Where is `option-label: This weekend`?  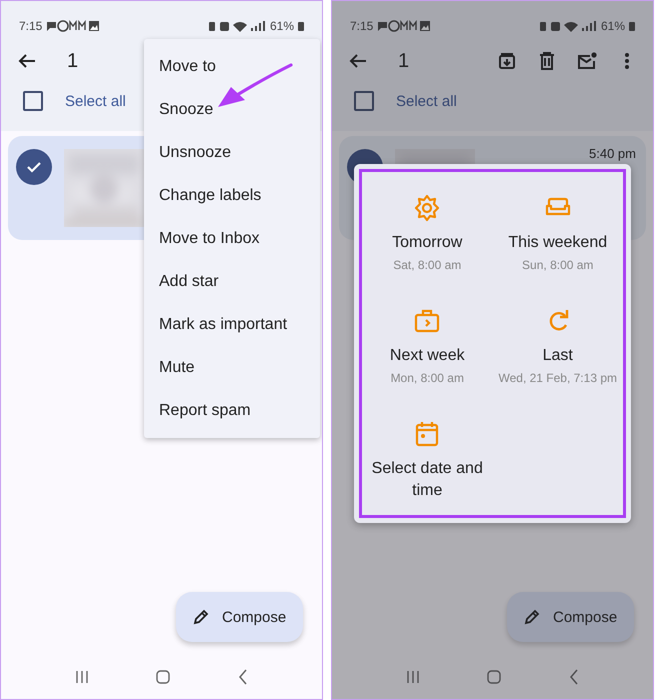 option-label: This weekend is located at coordinates (558, 243).